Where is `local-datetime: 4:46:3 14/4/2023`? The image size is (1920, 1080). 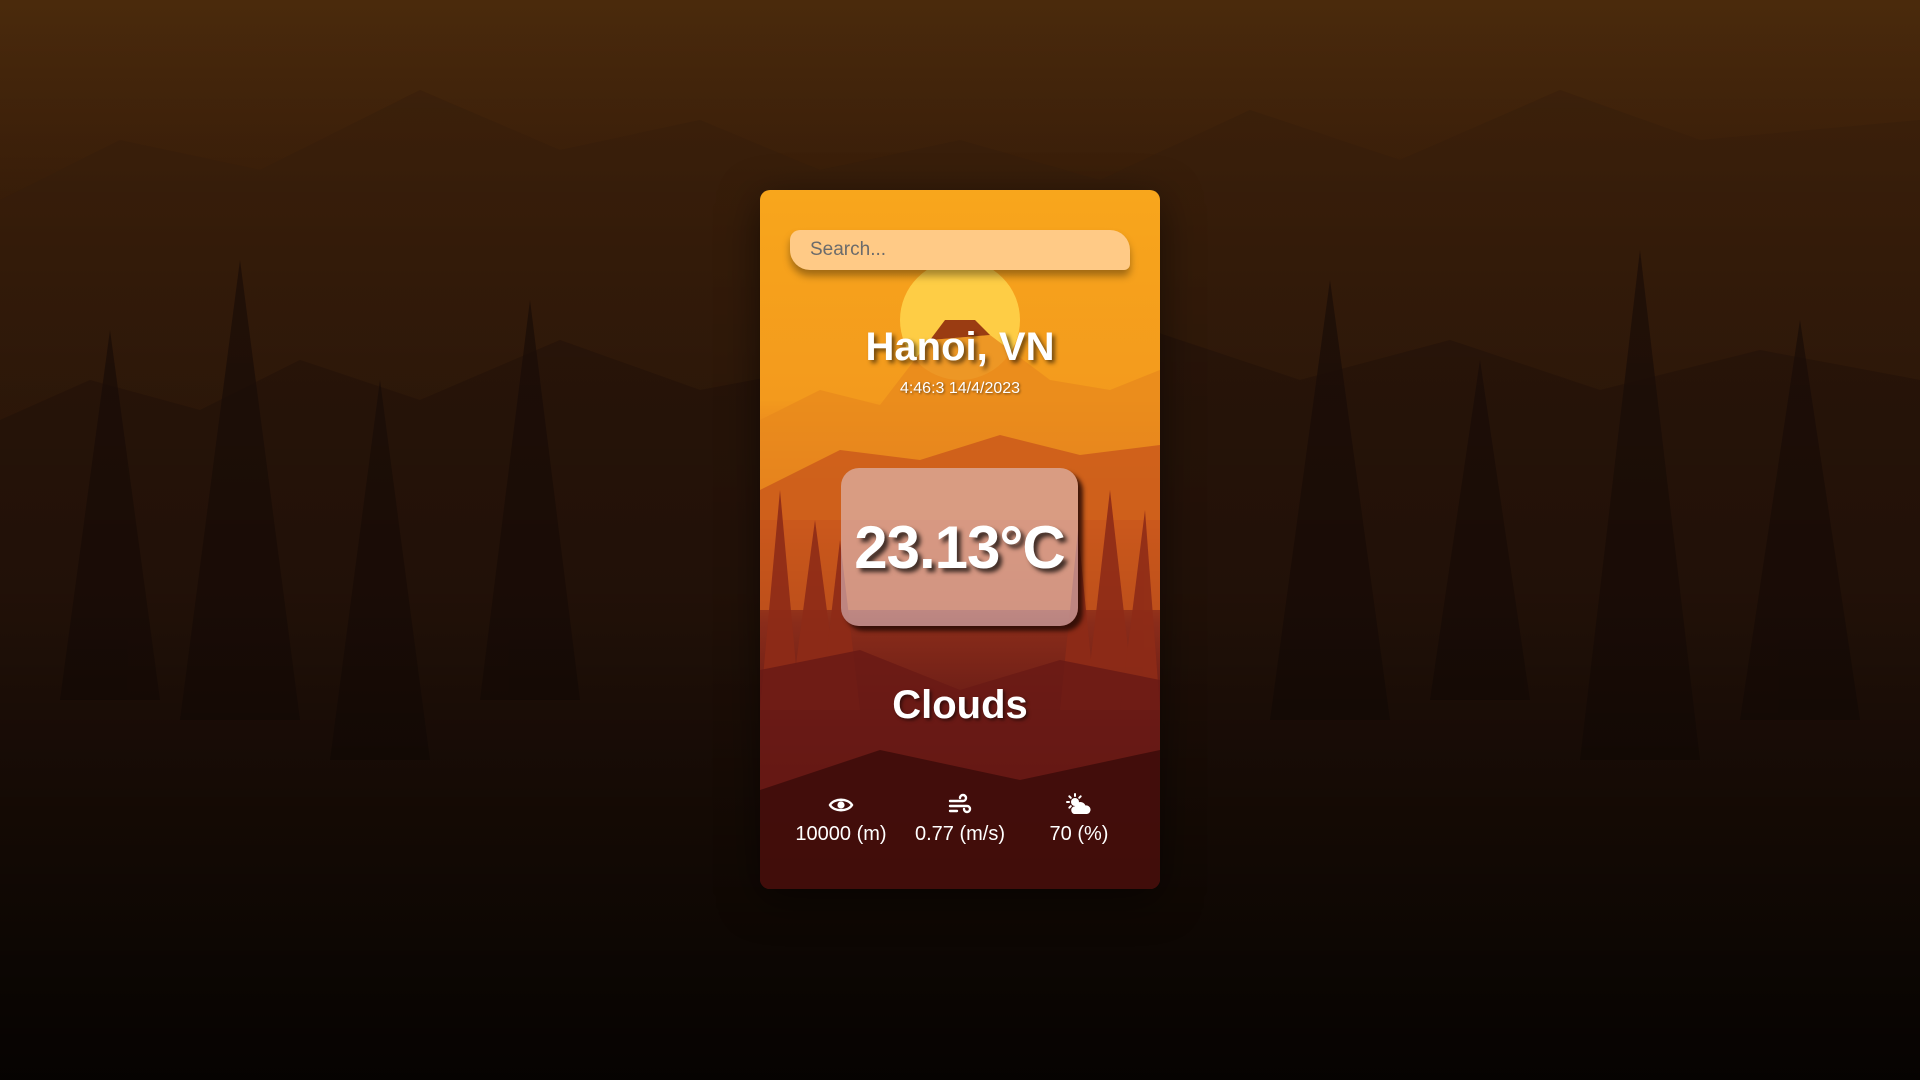 local-datetime: 4:46:3 14/4/2023 is located at coordinates (960, 388).